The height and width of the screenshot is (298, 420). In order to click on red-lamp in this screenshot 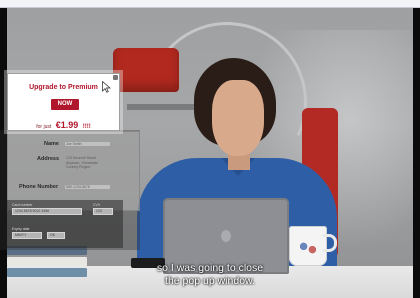, I will do `click(146, 70)`.